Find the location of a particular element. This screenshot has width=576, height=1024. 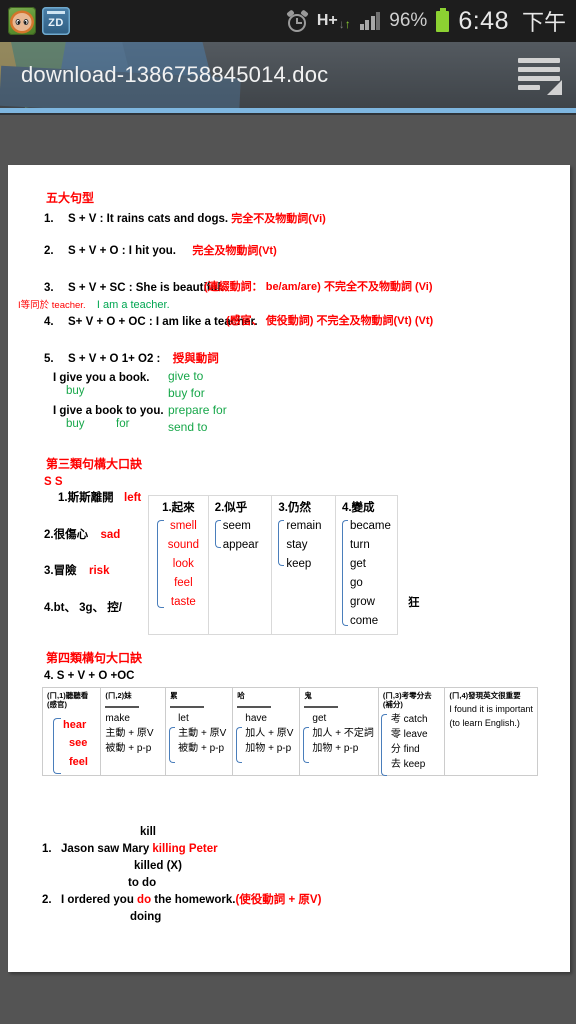

section1-example-2-sub2: for is located at coordinates (123, 424).